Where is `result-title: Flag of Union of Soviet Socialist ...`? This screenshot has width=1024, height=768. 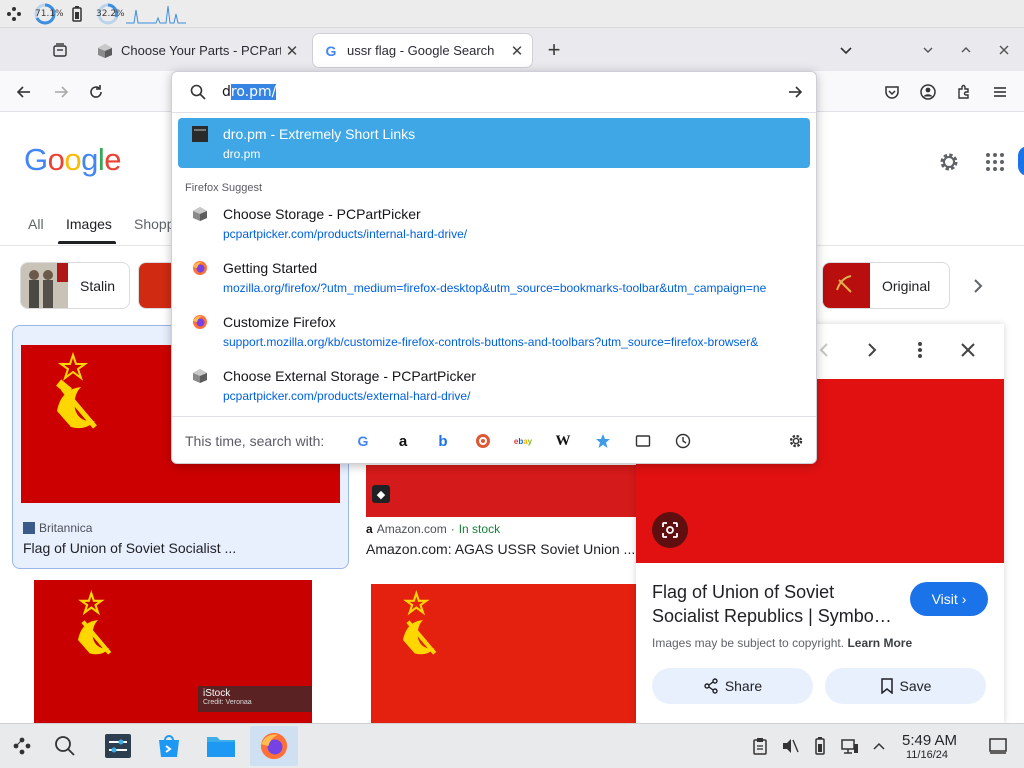
result-title: Flag of Union of Soviet Socialist ... is located at coordinates (183, 548).